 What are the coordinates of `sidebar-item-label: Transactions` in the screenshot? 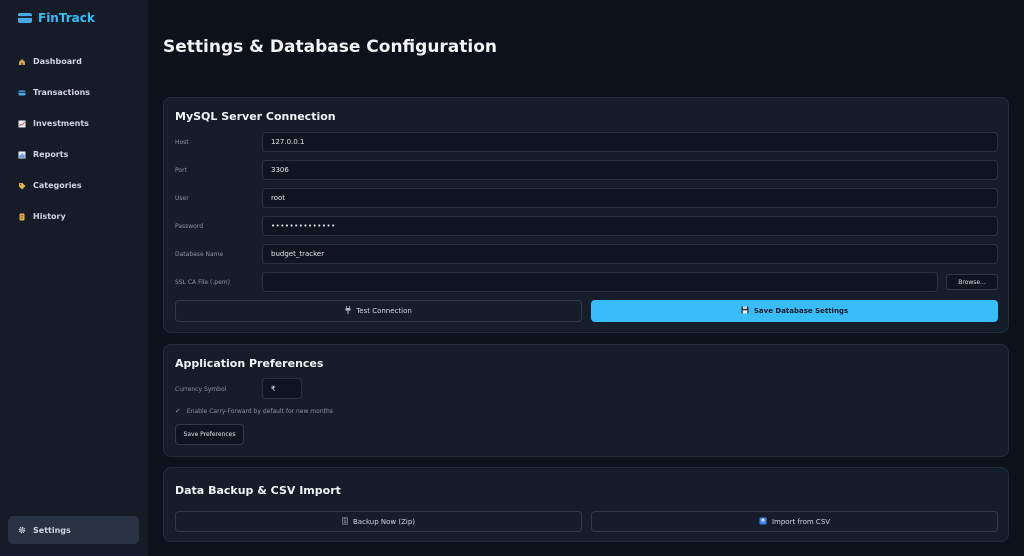 It's located at (62, 92).